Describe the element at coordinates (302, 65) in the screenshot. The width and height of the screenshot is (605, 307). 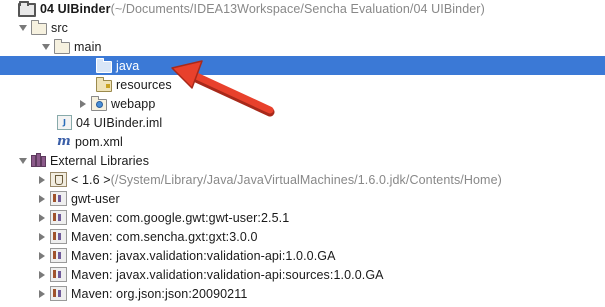
I see `tree-row-java: java` at that location.